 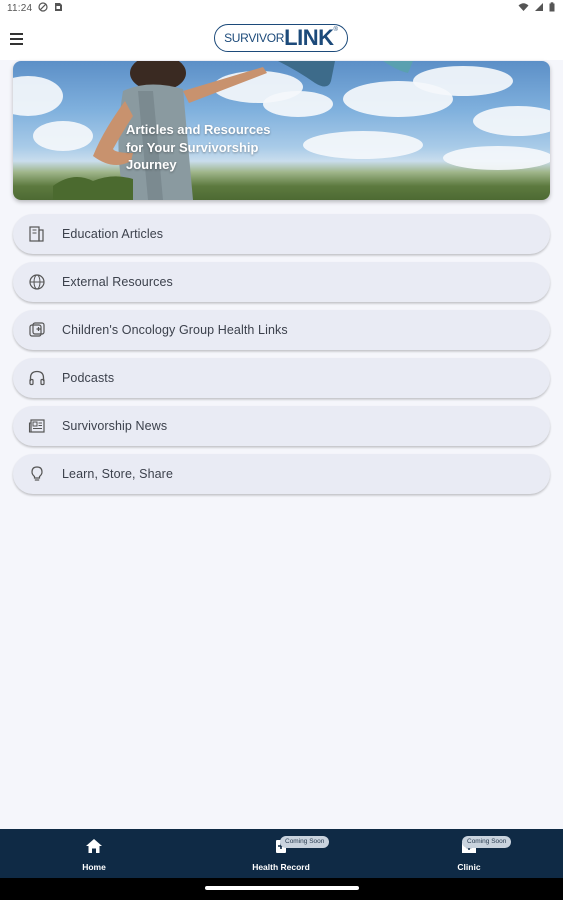 What do you see at coordinates (43, 7) in the screenshot?
I see `do-not-disturb-icon` at bounding box center [43, 7].